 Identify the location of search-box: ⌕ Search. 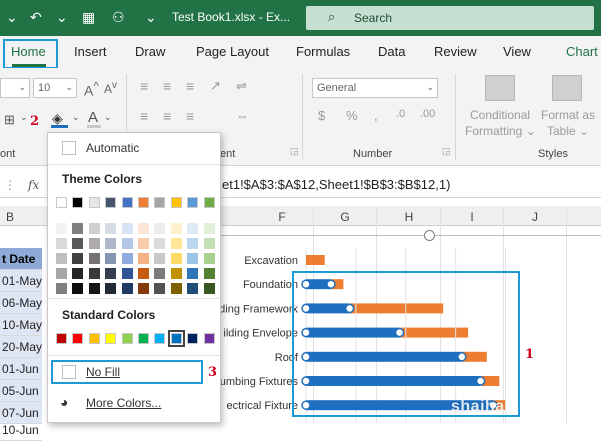
(450, 18).